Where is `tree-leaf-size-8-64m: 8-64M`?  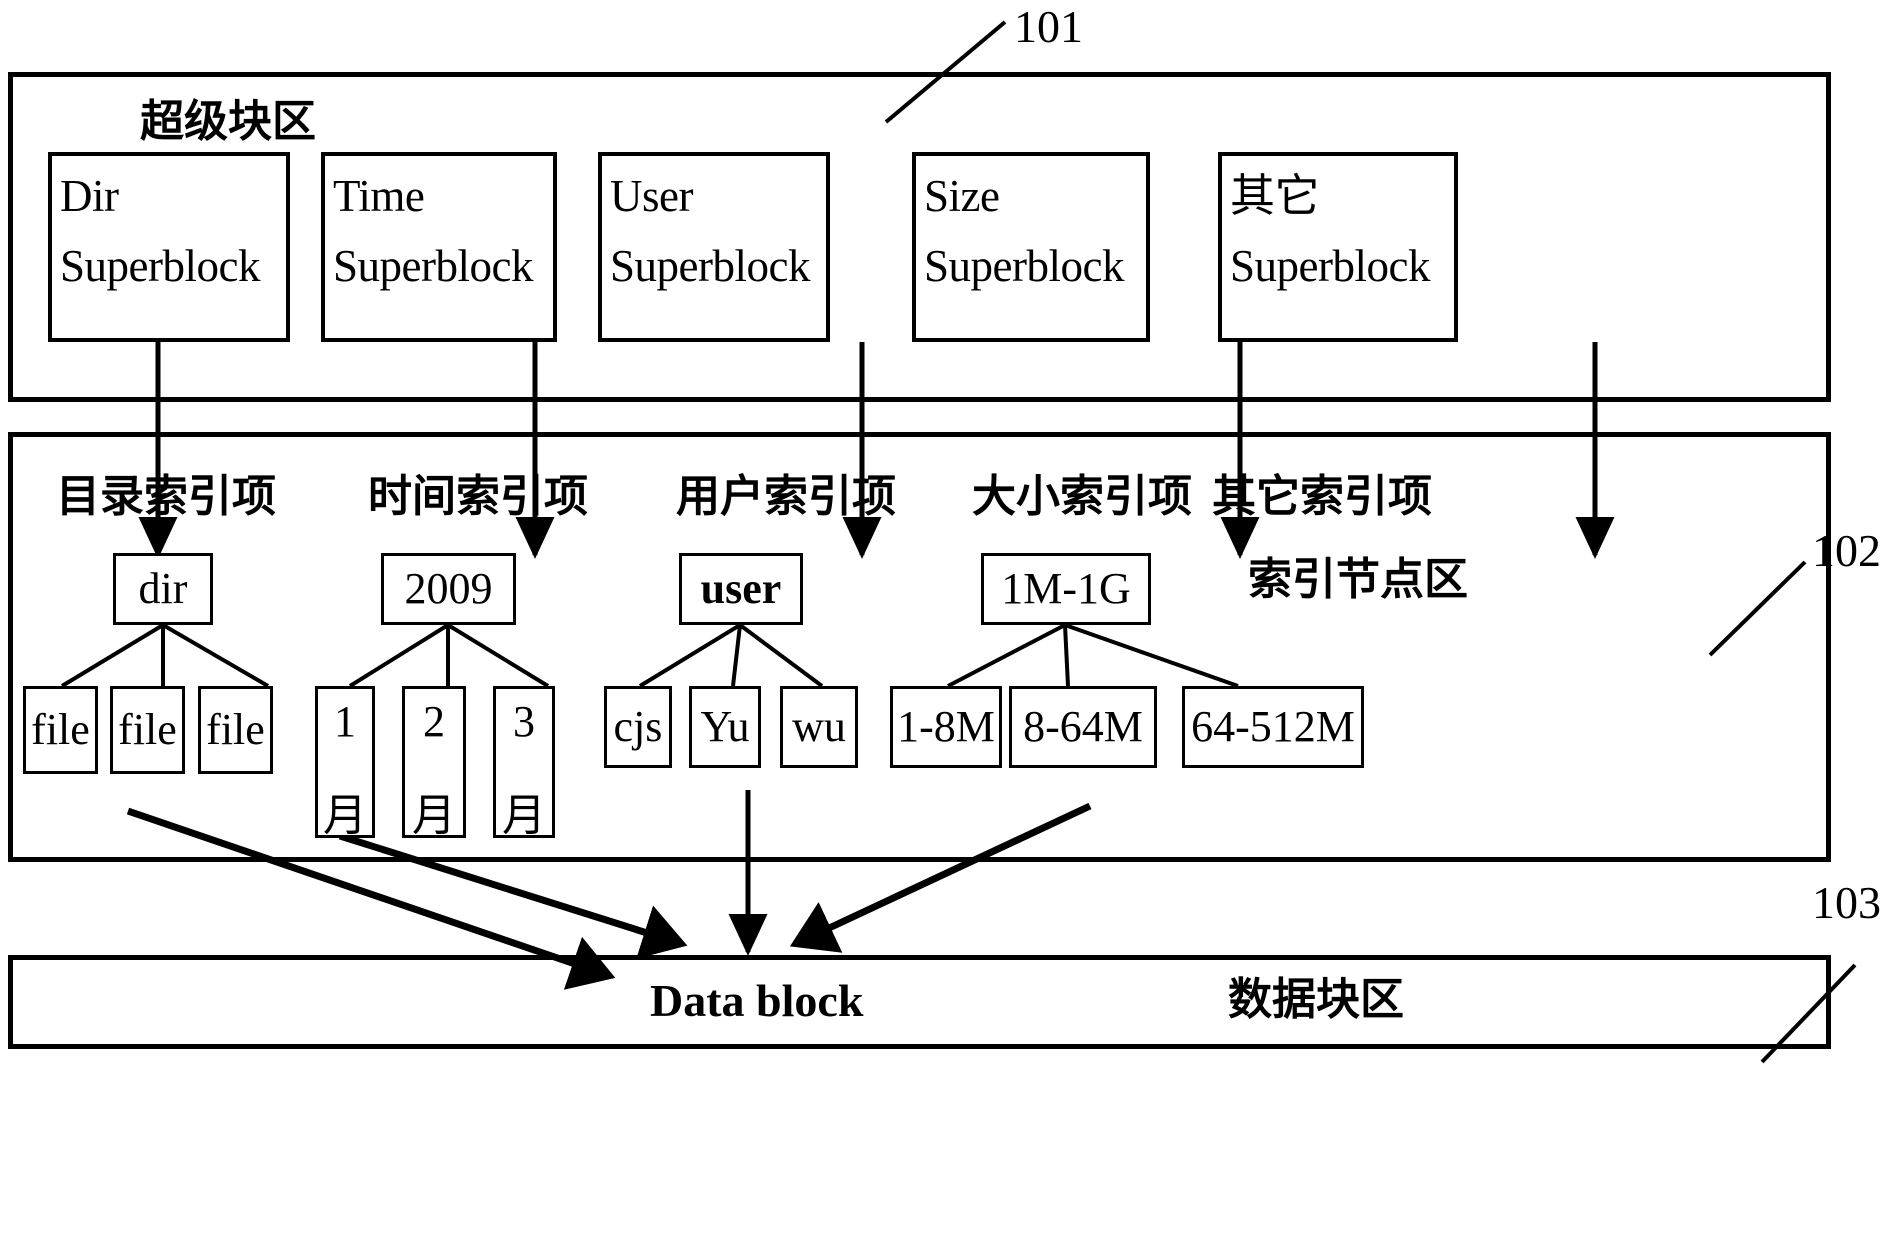 tree-leaf-size-8-64m: 8-64M is located at coordinates (1083, 727).